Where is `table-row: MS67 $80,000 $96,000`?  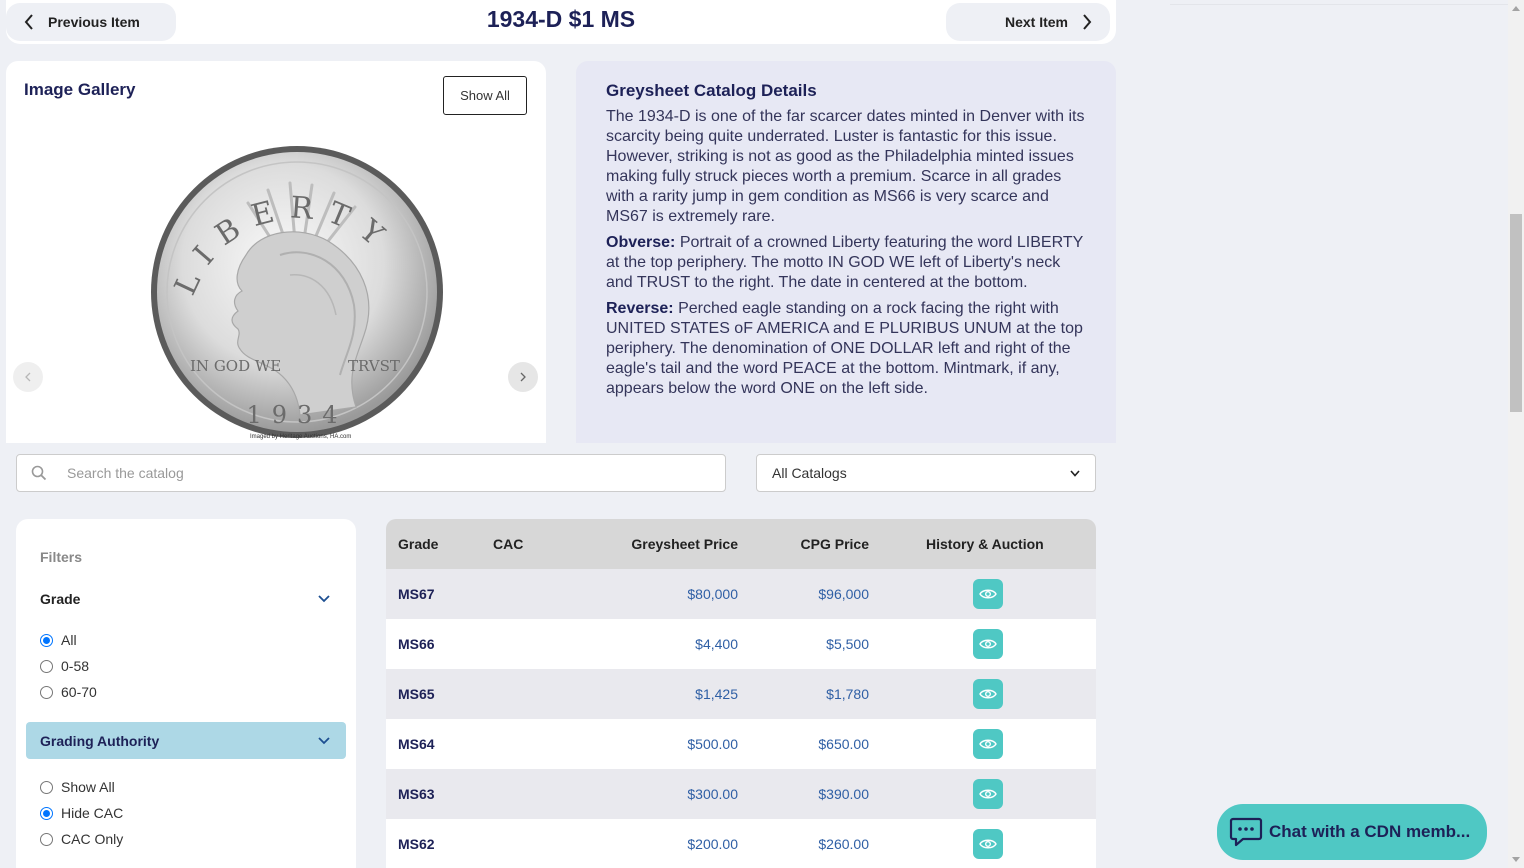 table-row: MS67 $80,000 $96,000 is located at coordinates (741, 594).